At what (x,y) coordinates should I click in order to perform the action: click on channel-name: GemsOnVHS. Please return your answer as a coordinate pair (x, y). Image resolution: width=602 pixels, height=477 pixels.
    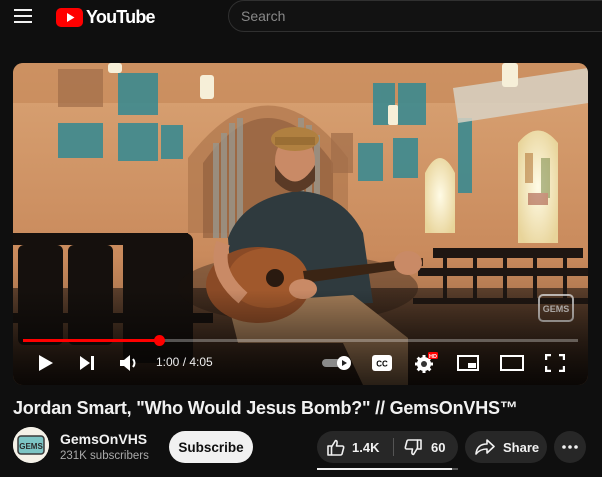
    Looking at the image, I should click on (103, 439).